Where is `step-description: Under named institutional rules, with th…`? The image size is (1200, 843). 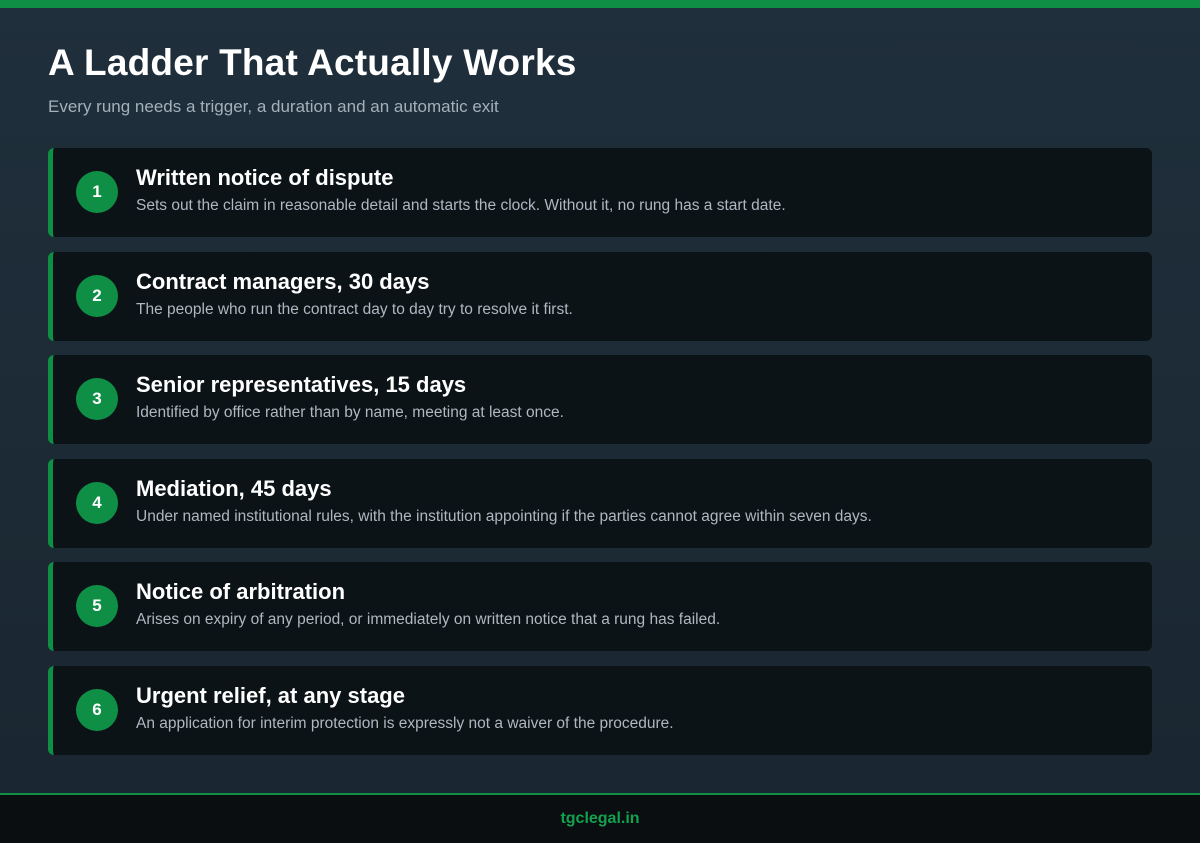 step-description: Under named institutional rules, with th… is located at coordinates (504, 516).